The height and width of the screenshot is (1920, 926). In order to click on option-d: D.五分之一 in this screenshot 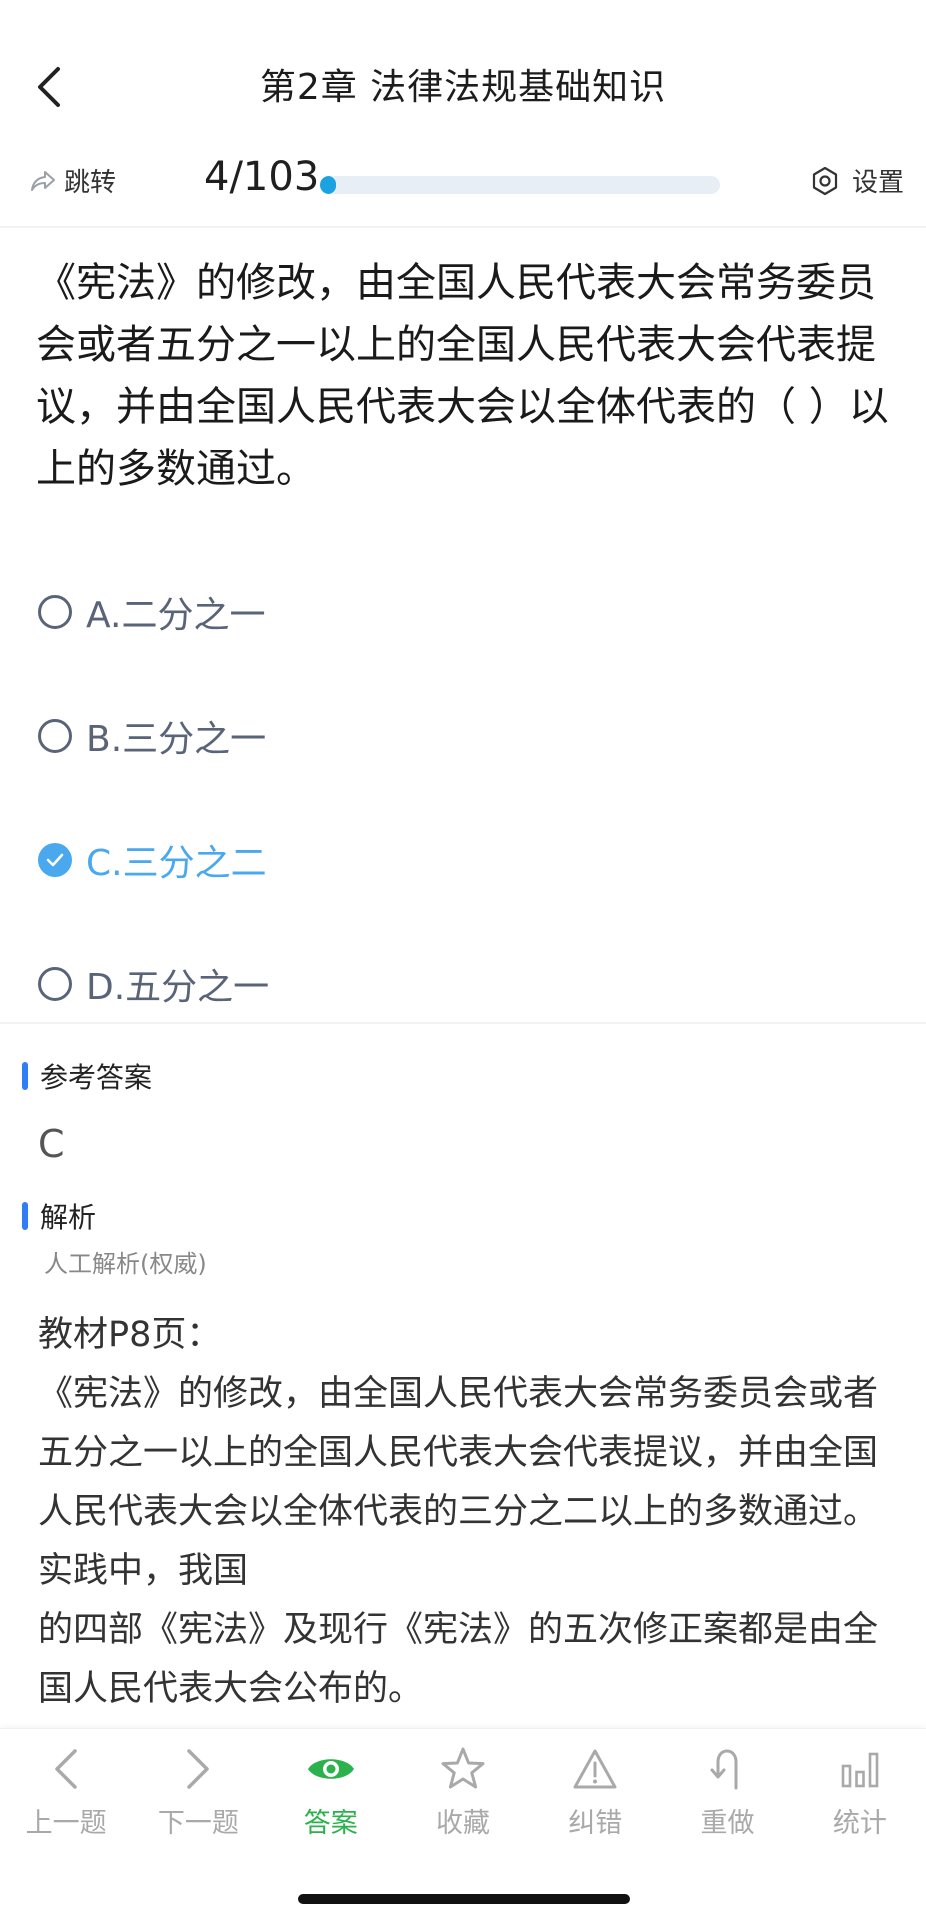, I will do `click(468, 984)`.